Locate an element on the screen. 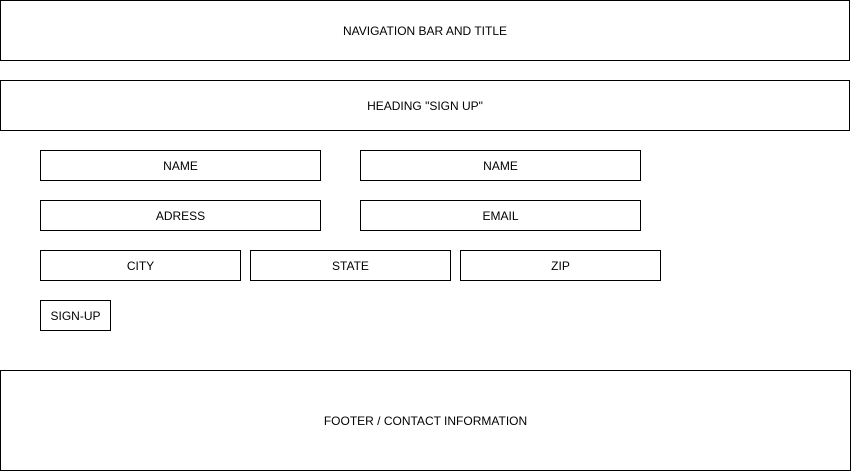  zip-field-label: ZIP is located at coordinates (560, 265).